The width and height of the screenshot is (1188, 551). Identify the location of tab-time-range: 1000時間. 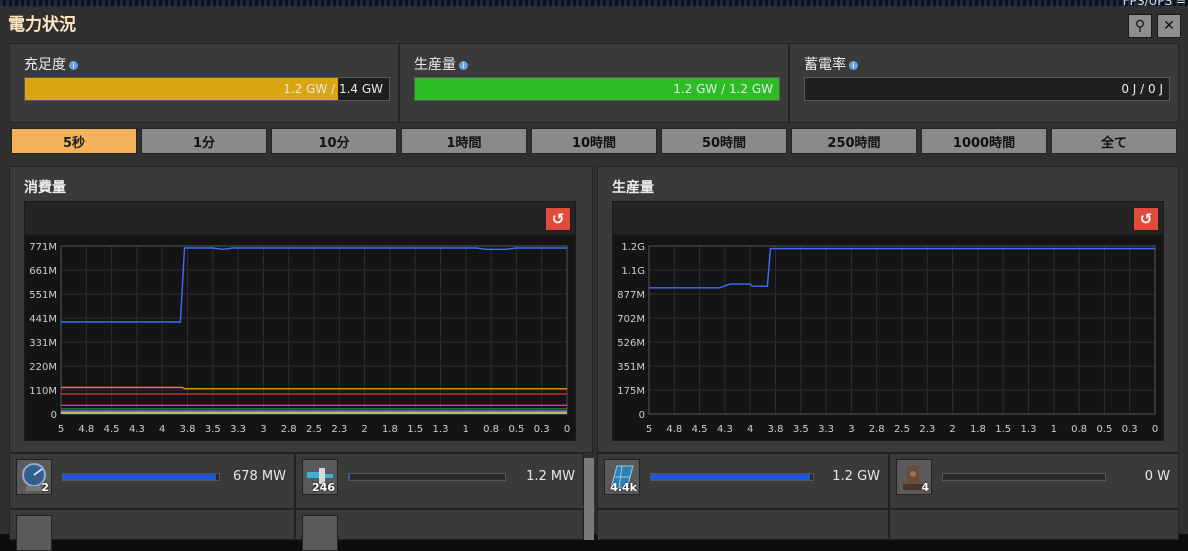
(984, 141).